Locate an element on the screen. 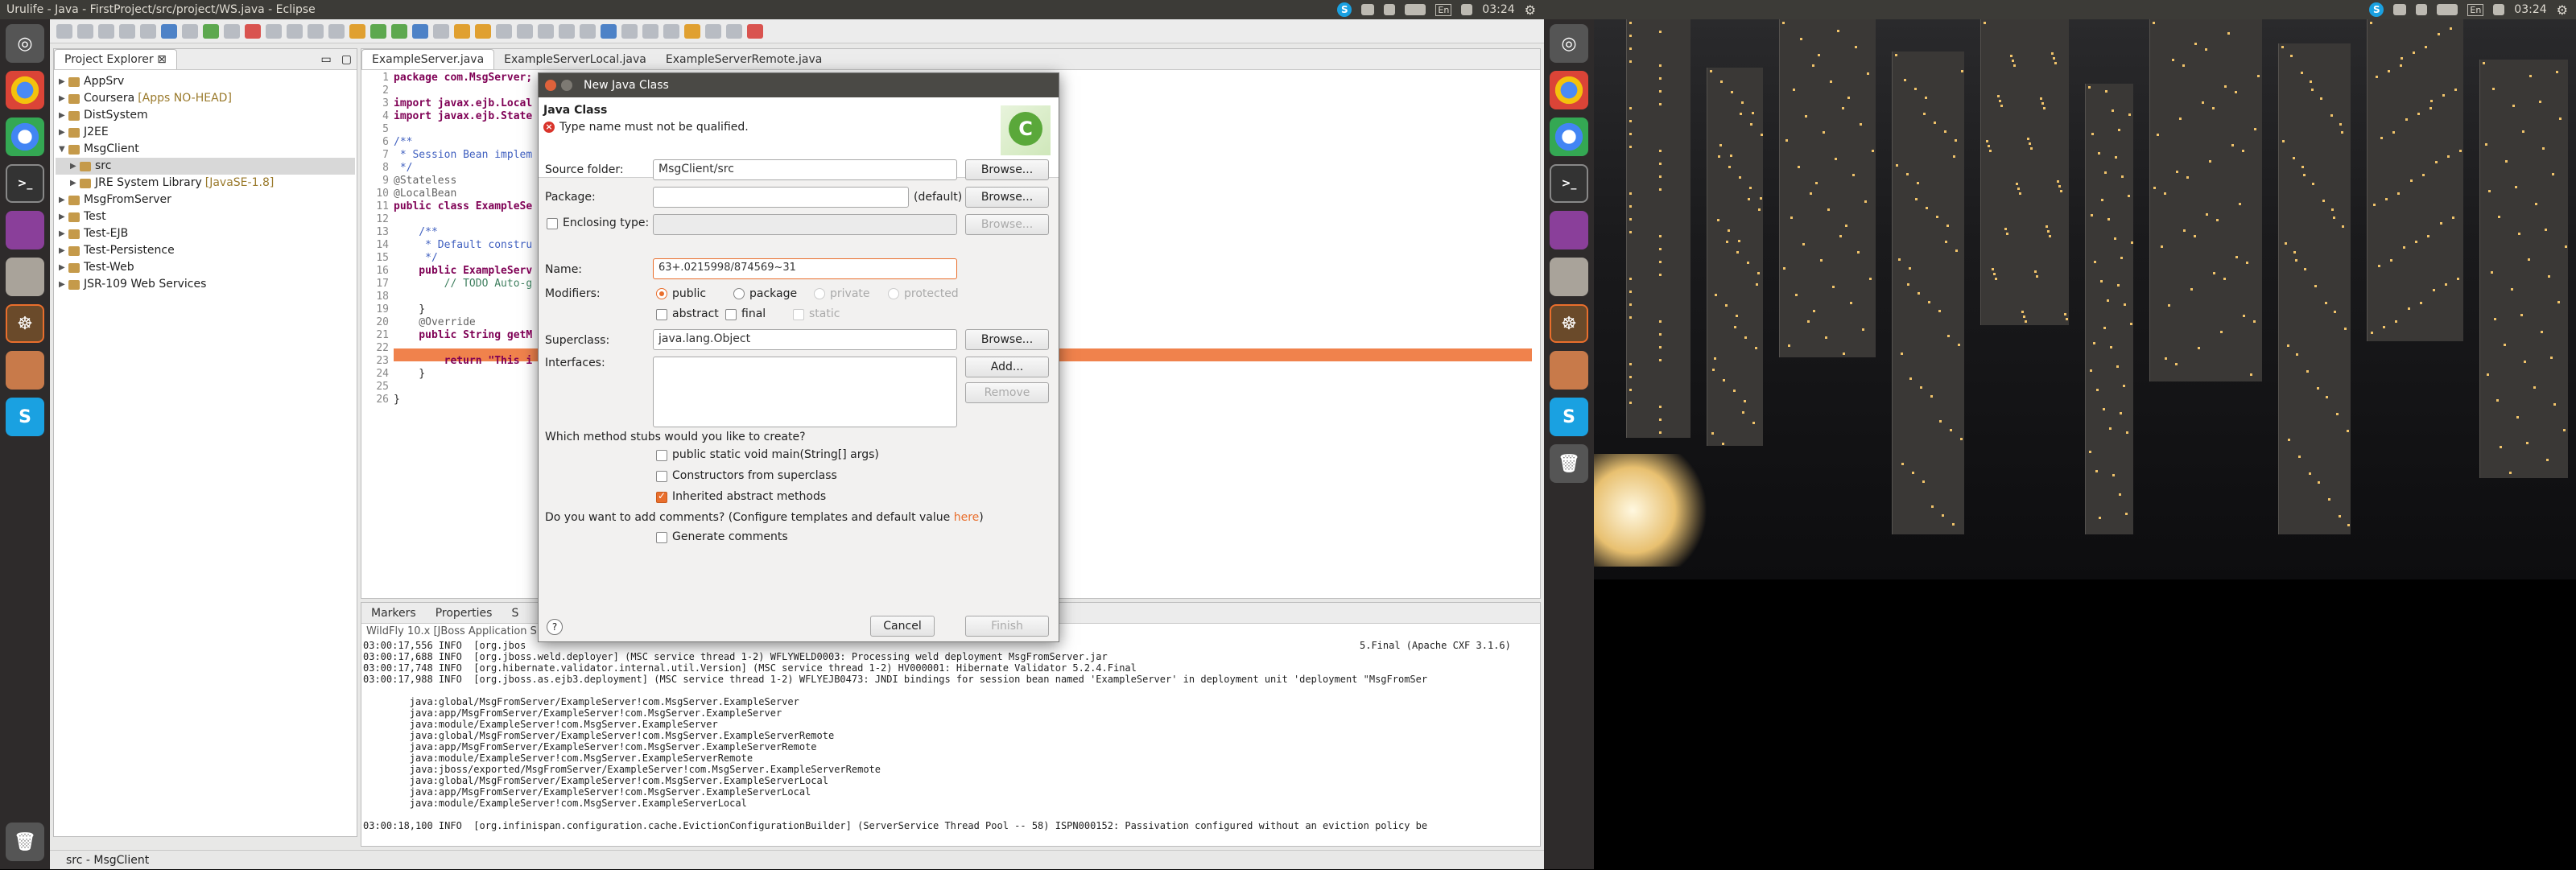  run-icon is located at coordinates (378, 31).